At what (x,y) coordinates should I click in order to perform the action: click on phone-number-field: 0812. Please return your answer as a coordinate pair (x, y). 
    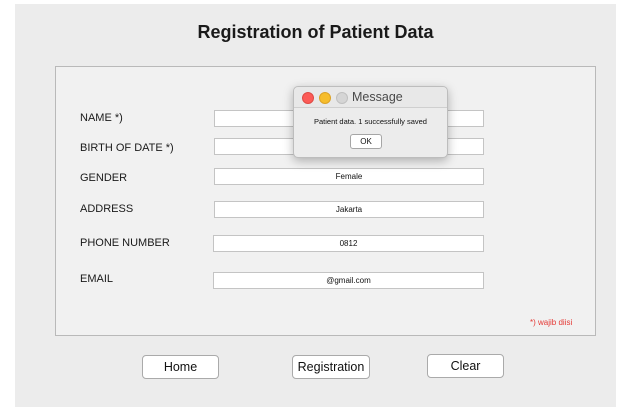
    Looking at the image, I should click on (348, 243).